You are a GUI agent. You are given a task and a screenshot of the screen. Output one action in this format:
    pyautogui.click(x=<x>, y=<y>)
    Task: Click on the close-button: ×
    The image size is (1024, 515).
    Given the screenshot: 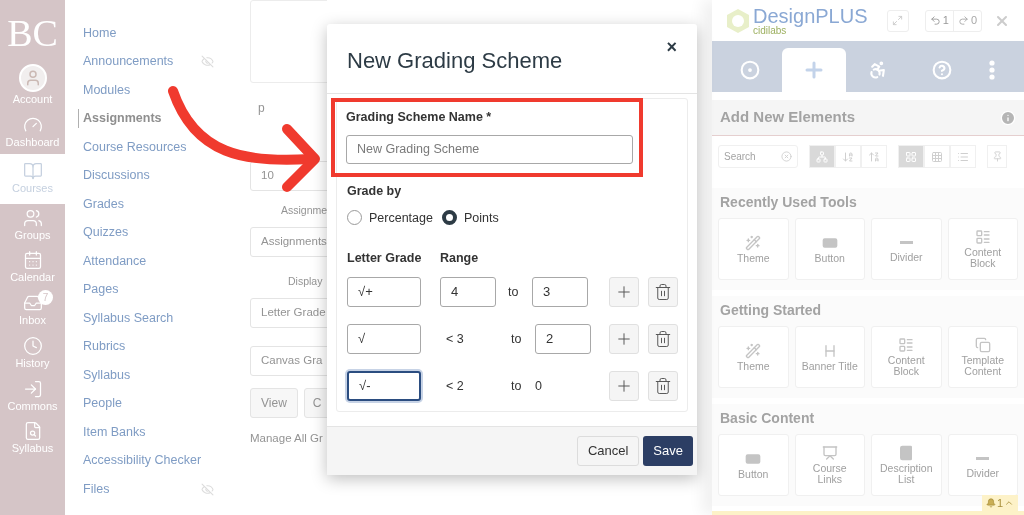 What is the action you would take?
    pyautogui.click(x=671, y=47)
    